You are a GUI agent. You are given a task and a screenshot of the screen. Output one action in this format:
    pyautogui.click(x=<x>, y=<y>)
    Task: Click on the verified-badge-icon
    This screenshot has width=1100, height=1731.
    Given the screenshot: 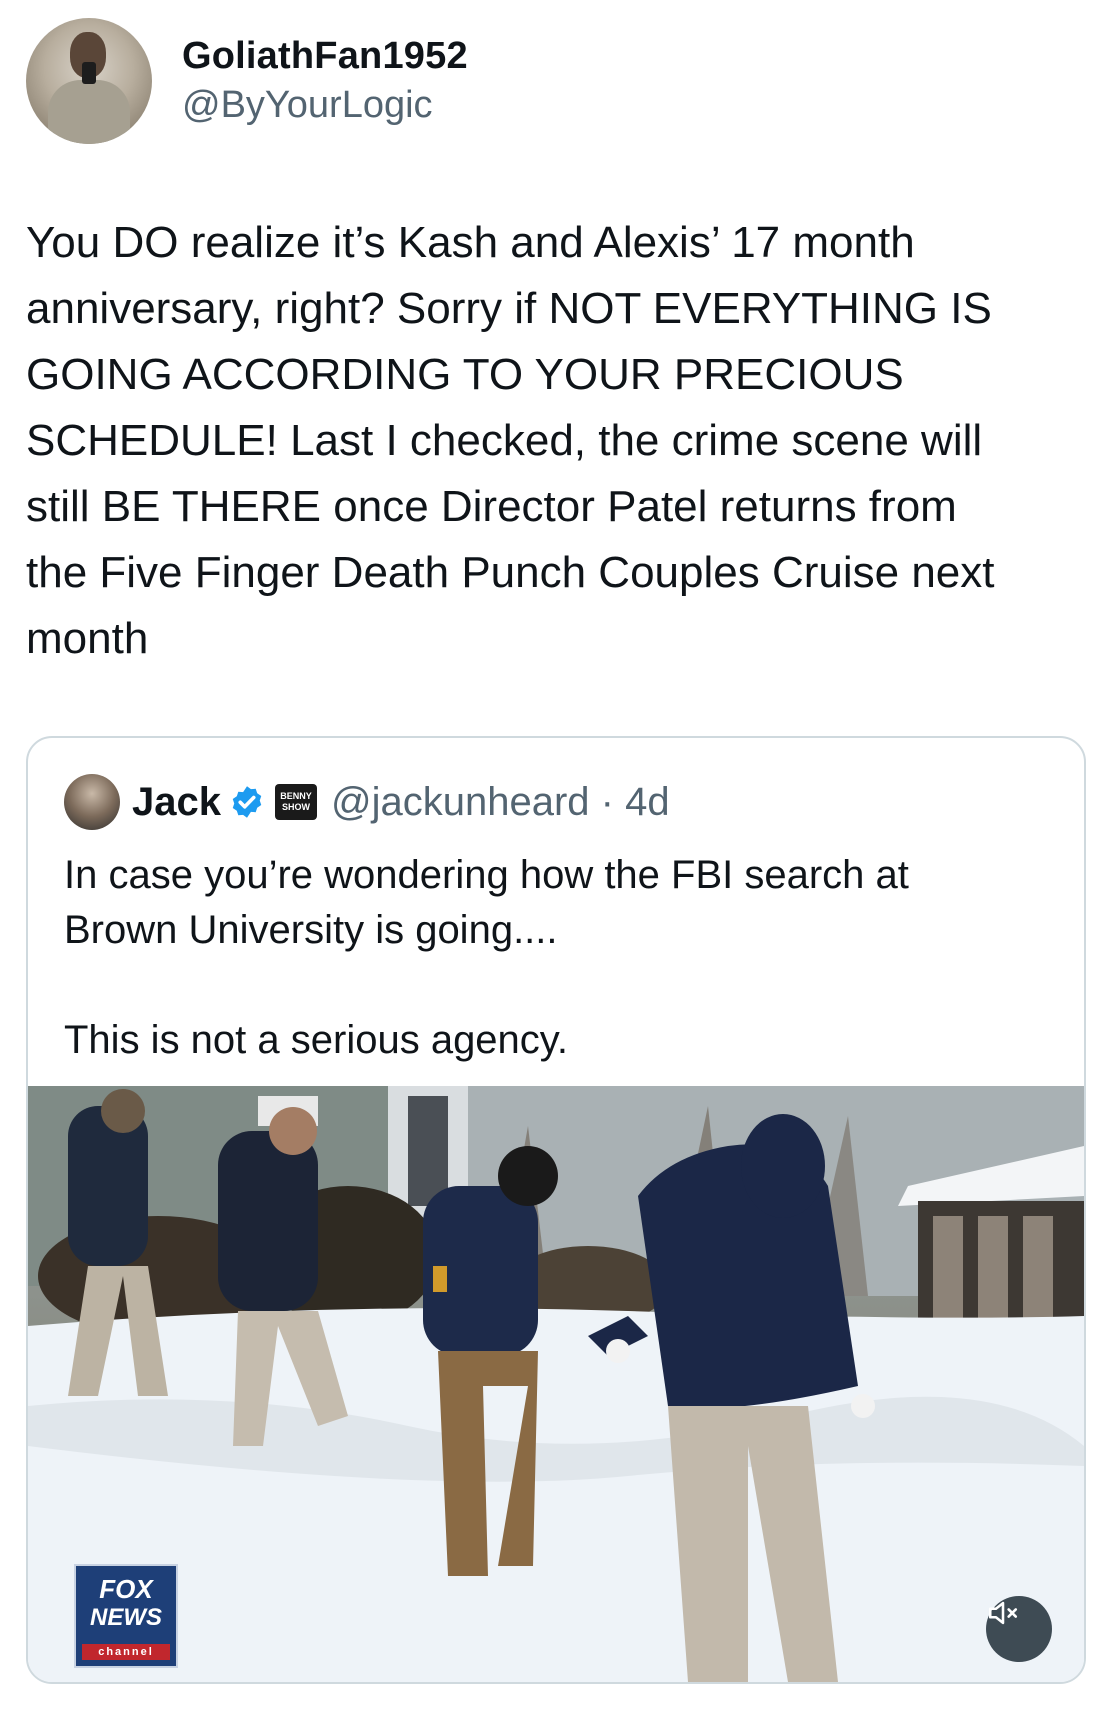 What is the action you would take?
    pyautogui.click(x=247, y=802)
    